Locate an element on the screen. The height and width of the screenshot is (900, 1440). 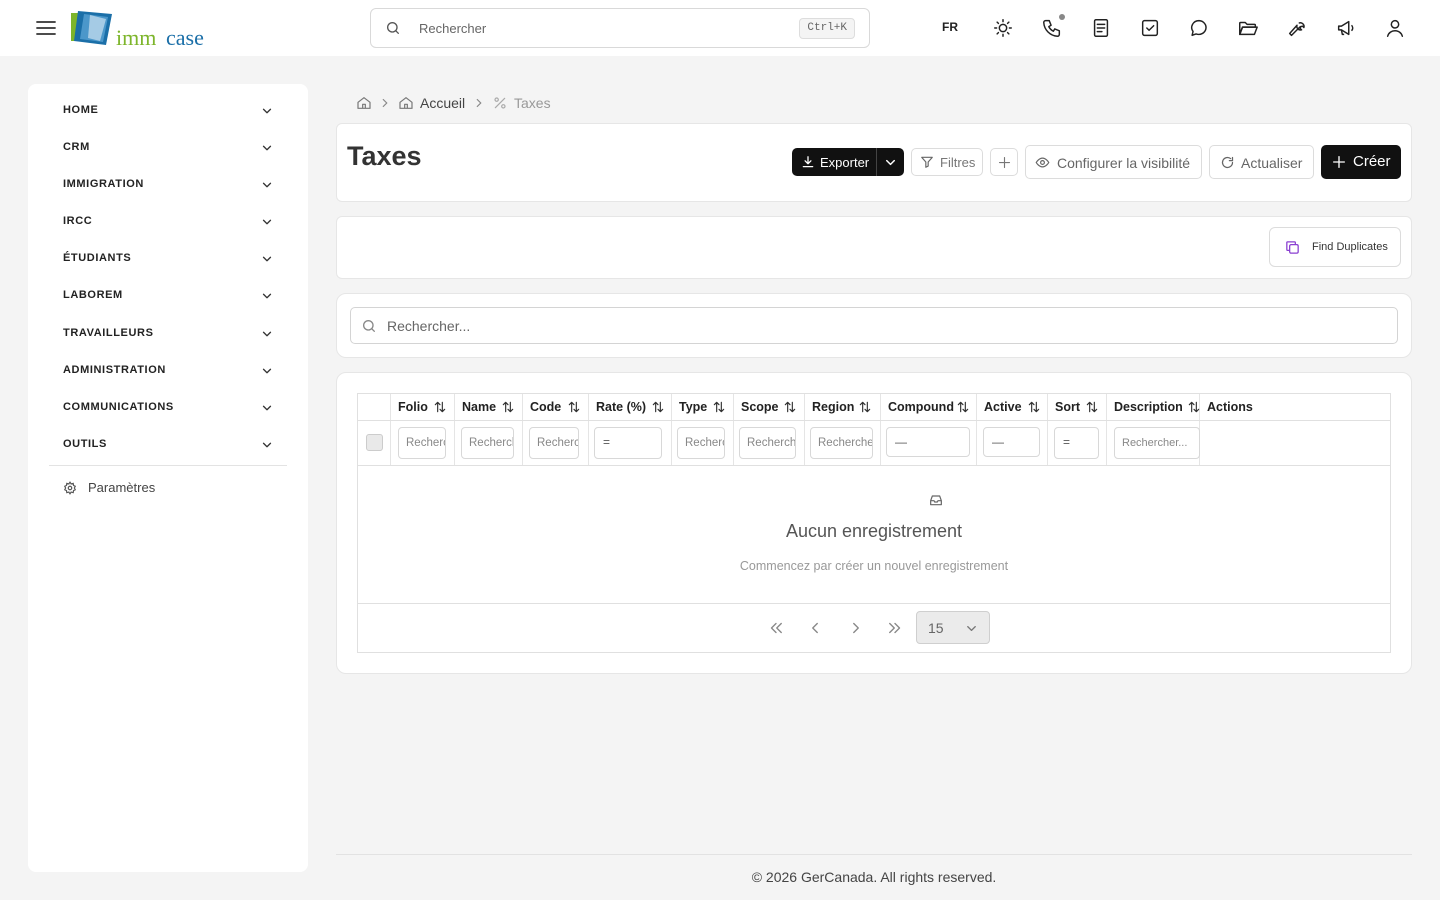
filter-input-scope is located at coordinates (767, 443).